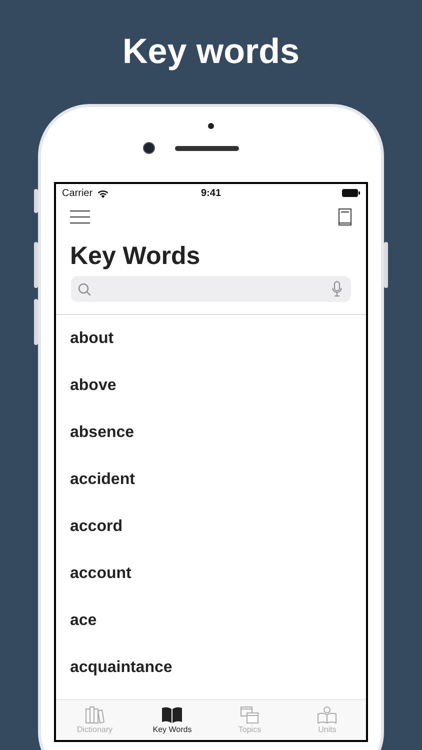 This screenshot has width=422, height=750. Describe the element at coordinates (102, 487) in the screenshot. I see `word-item: accident` at that location.